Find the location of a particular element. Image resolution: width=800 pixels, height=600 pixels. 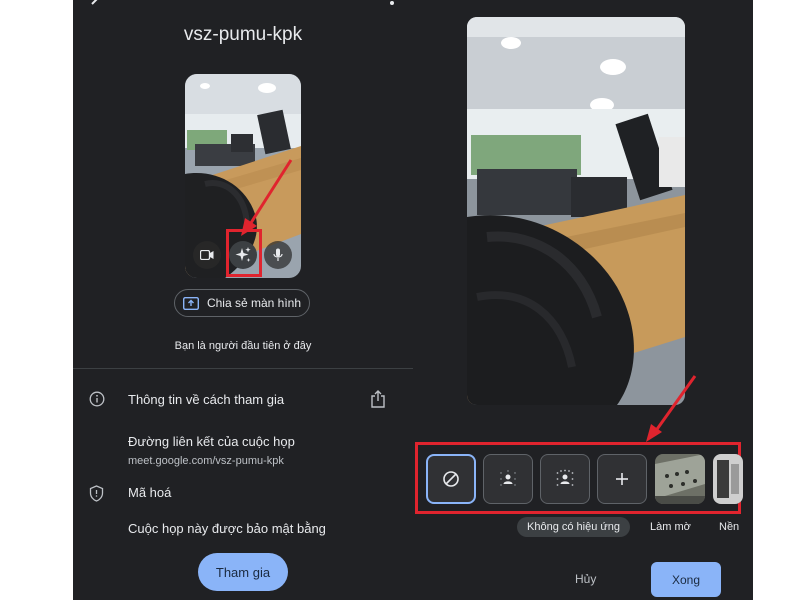

camera-toggle-button is located at coordinates (207, 255).